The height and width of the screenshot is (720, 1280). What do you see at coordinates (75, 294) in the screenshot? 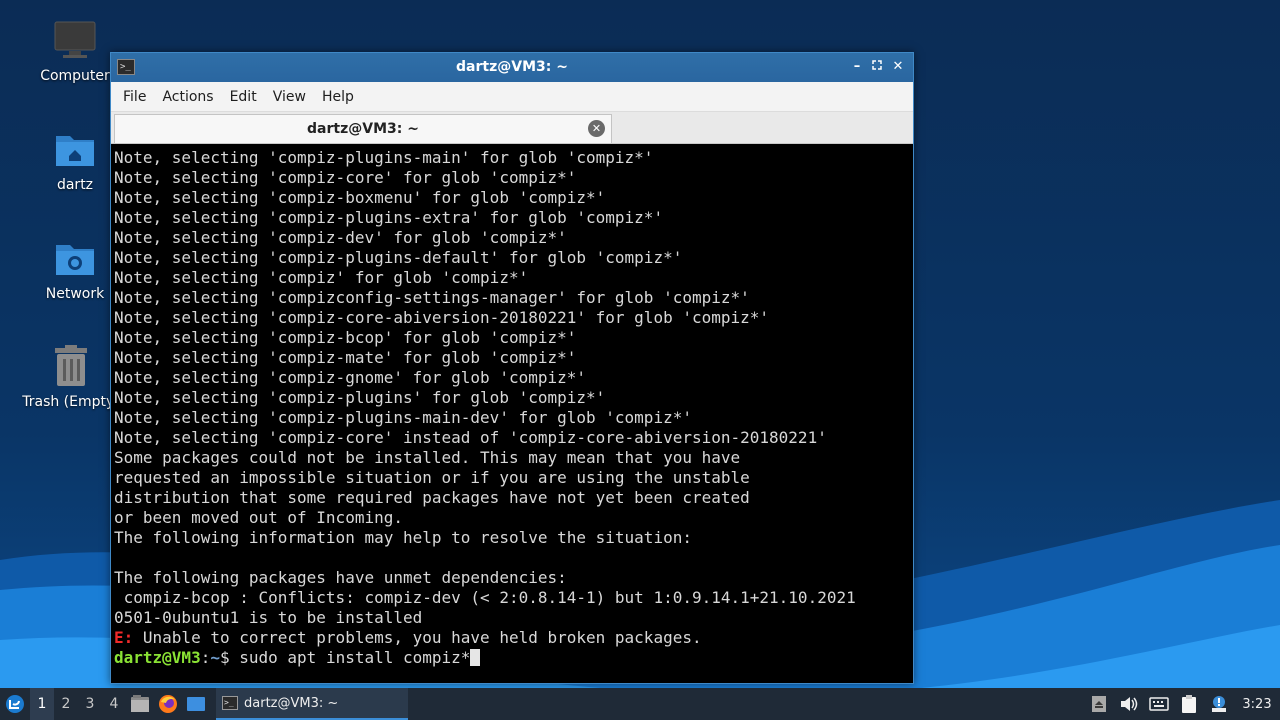
I see `desktop-icon-label: Network` at bounding box center [75, 294].